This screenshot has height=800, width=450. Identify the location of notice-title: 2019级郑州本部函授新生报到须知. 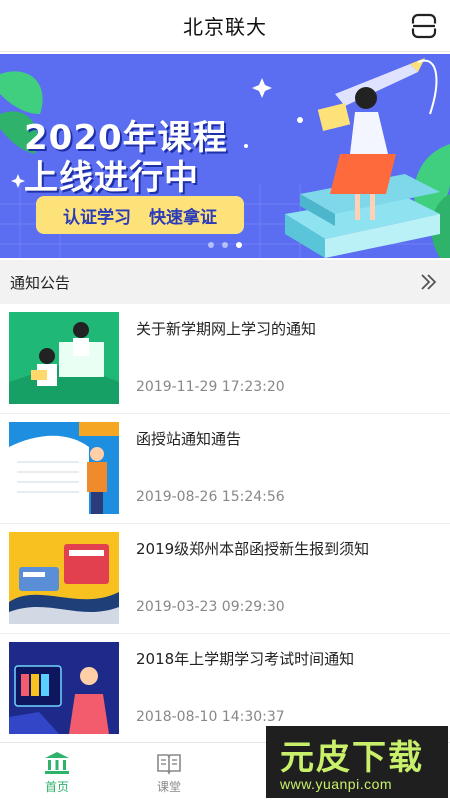
(253, 549).